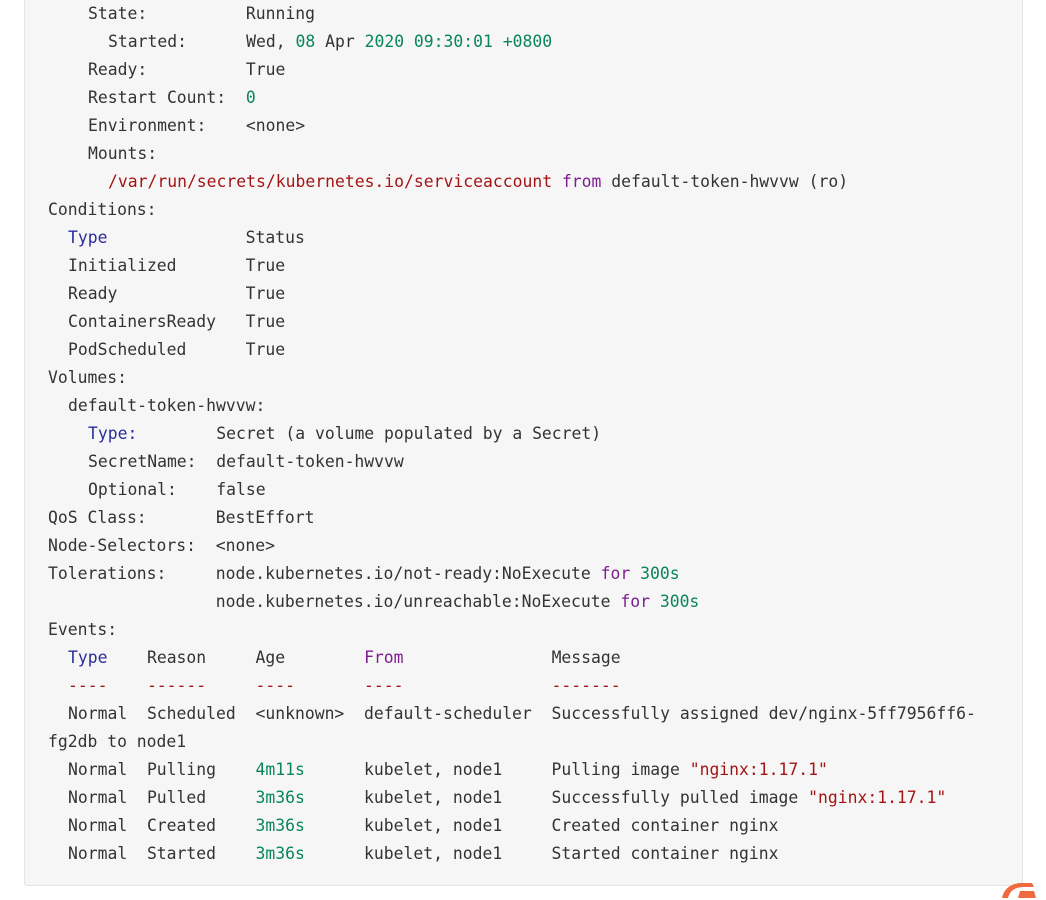 The width and height of the screenshot is (1046, 900). I want to click on code-token: ContainersReady True, so click(177, 321).